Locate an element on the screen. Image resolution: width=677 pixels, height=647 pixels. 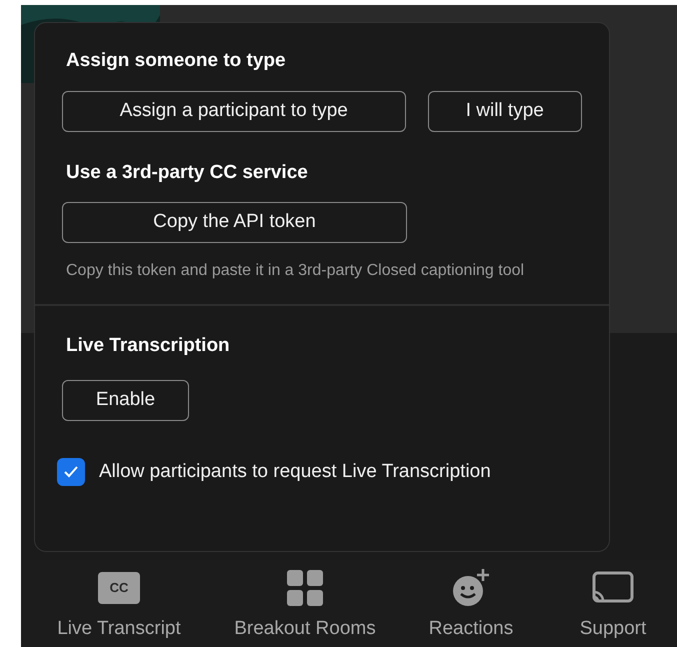
toolbar-item: Support is located at coordinates (613, 605).